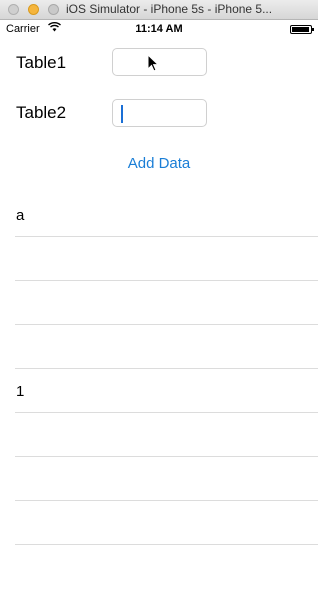  What do you see at coordinates (41, 62) in the screenshot?
I see `table1-label: Table1` at bounding box center [41, 62].